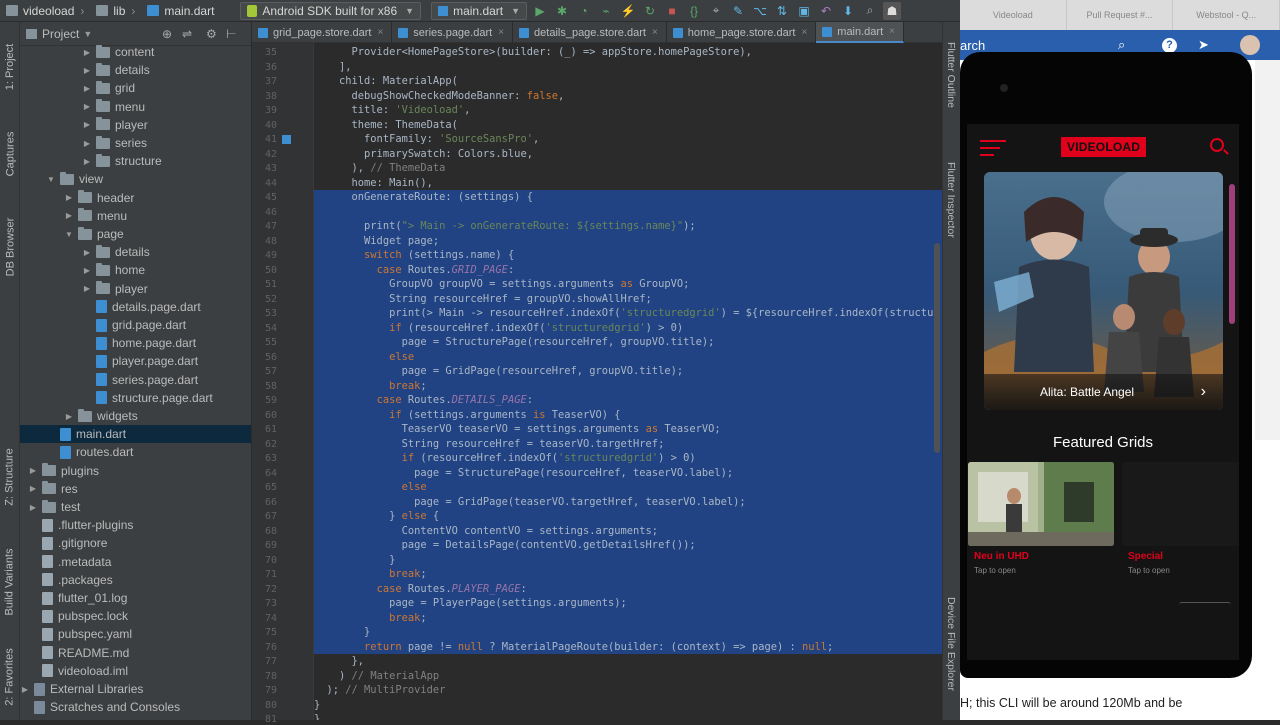 This screenshot has height=725, width=1280. I want to click on code-line: break;, so click(370, 574).